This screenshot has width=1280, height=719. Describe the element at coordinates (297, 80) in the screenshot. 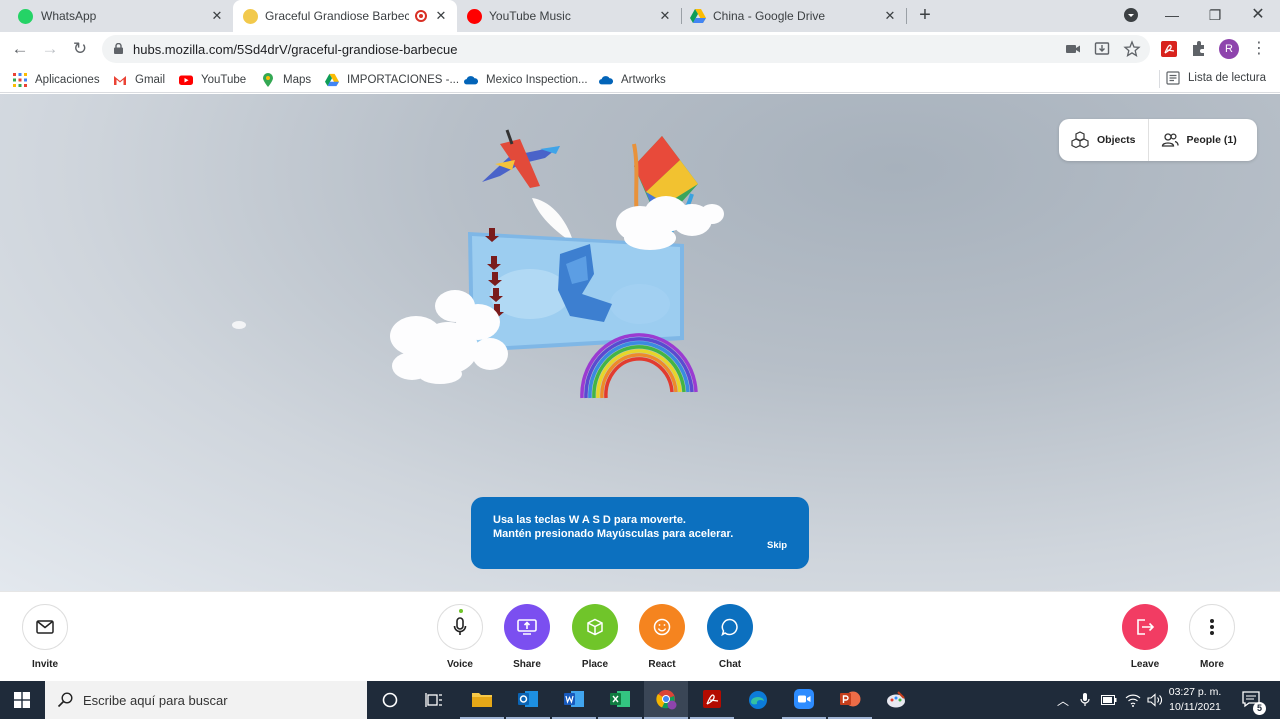

I see `bookmark-label: Maps` at that location.